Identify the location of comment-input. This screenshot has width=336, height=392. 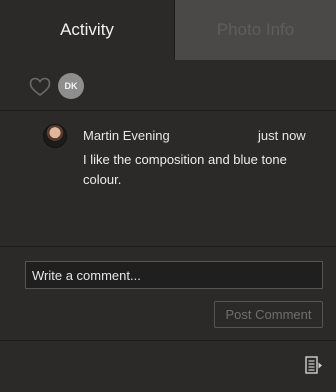
(174, 275).